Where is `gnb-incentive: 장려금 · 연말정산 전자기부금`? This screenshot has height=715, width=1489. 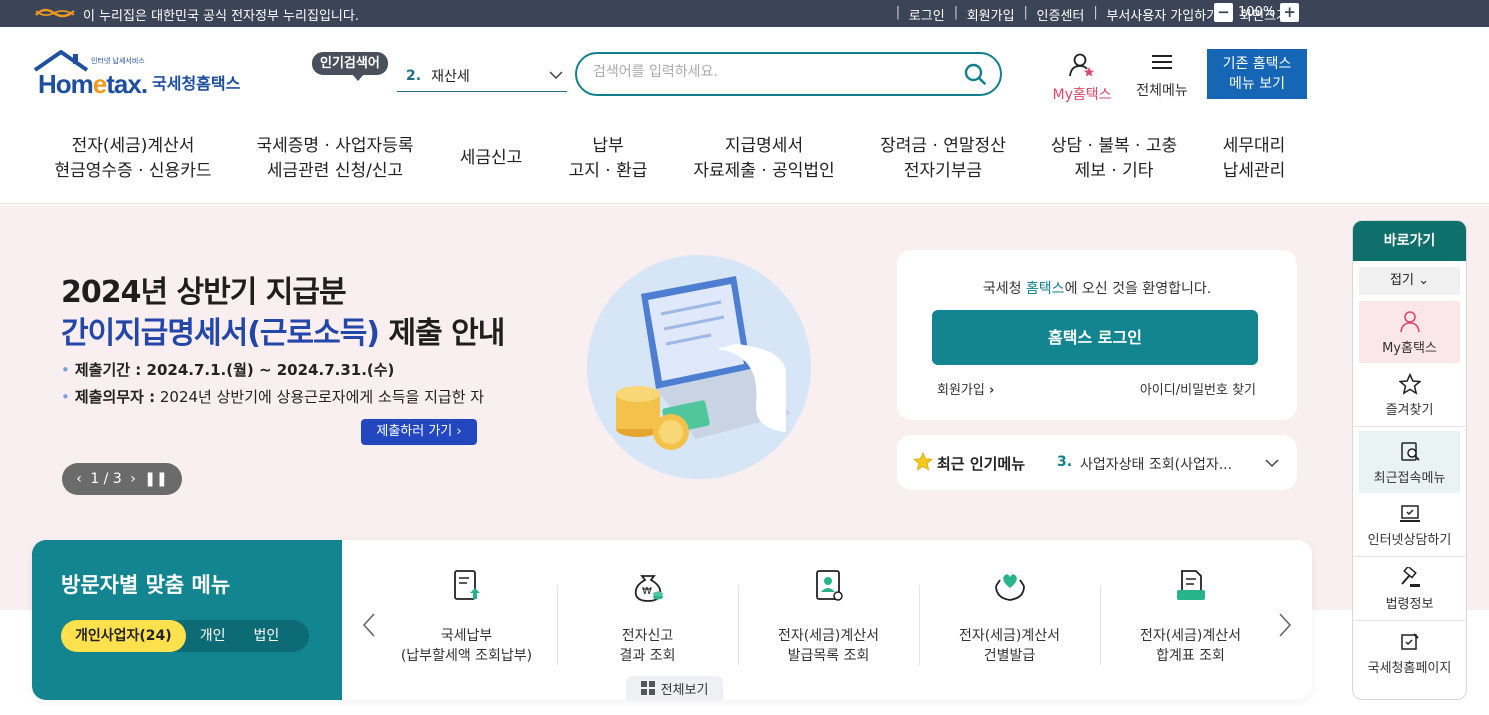 gnb-incentive: 장려금 · 연말정산 전자기부금 is located at coordinates (943, 159).